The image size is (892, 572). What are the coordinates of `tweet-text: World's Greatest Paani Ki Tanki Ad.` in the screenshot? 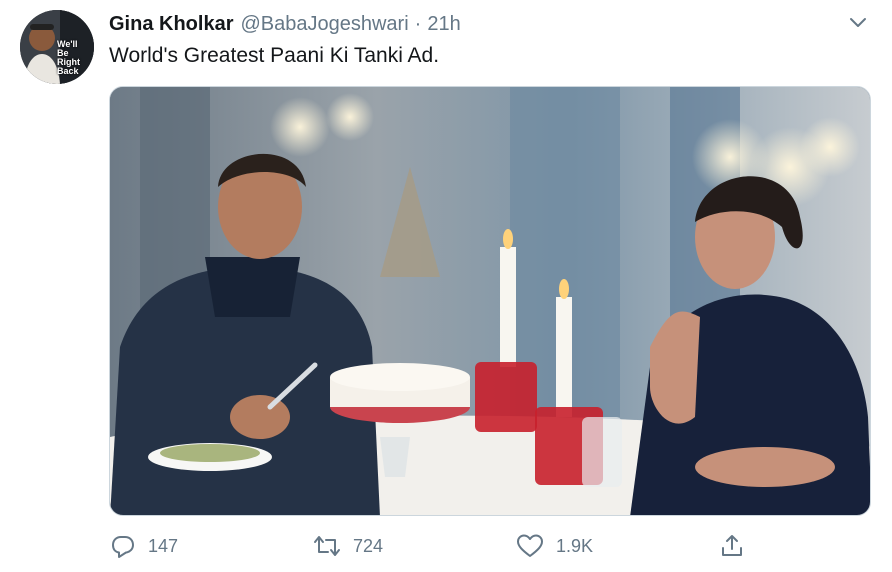 It's located at (274, 55).